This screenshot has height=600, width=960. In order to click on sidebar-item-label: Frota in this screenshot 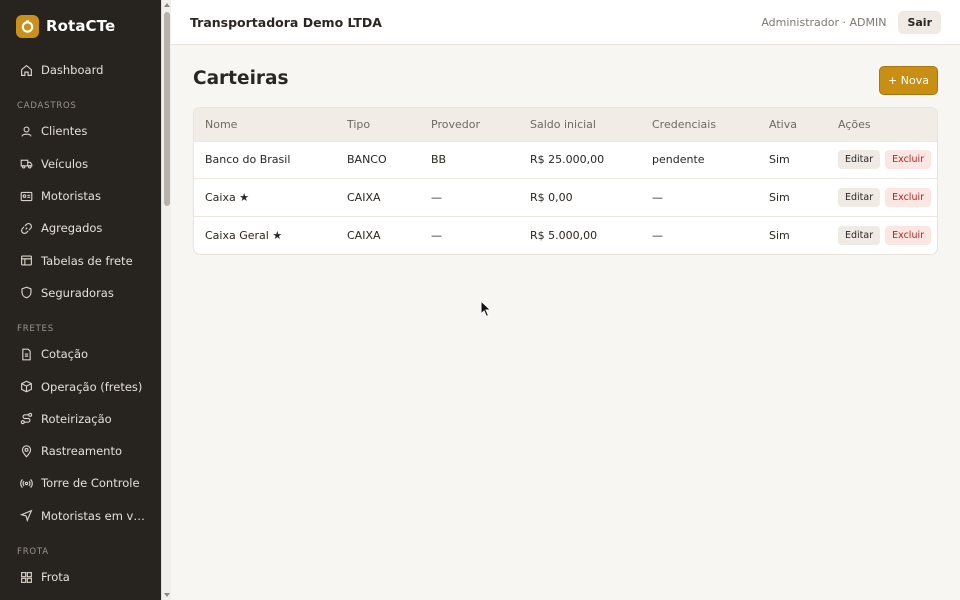, I will do `click(55, 577)`.